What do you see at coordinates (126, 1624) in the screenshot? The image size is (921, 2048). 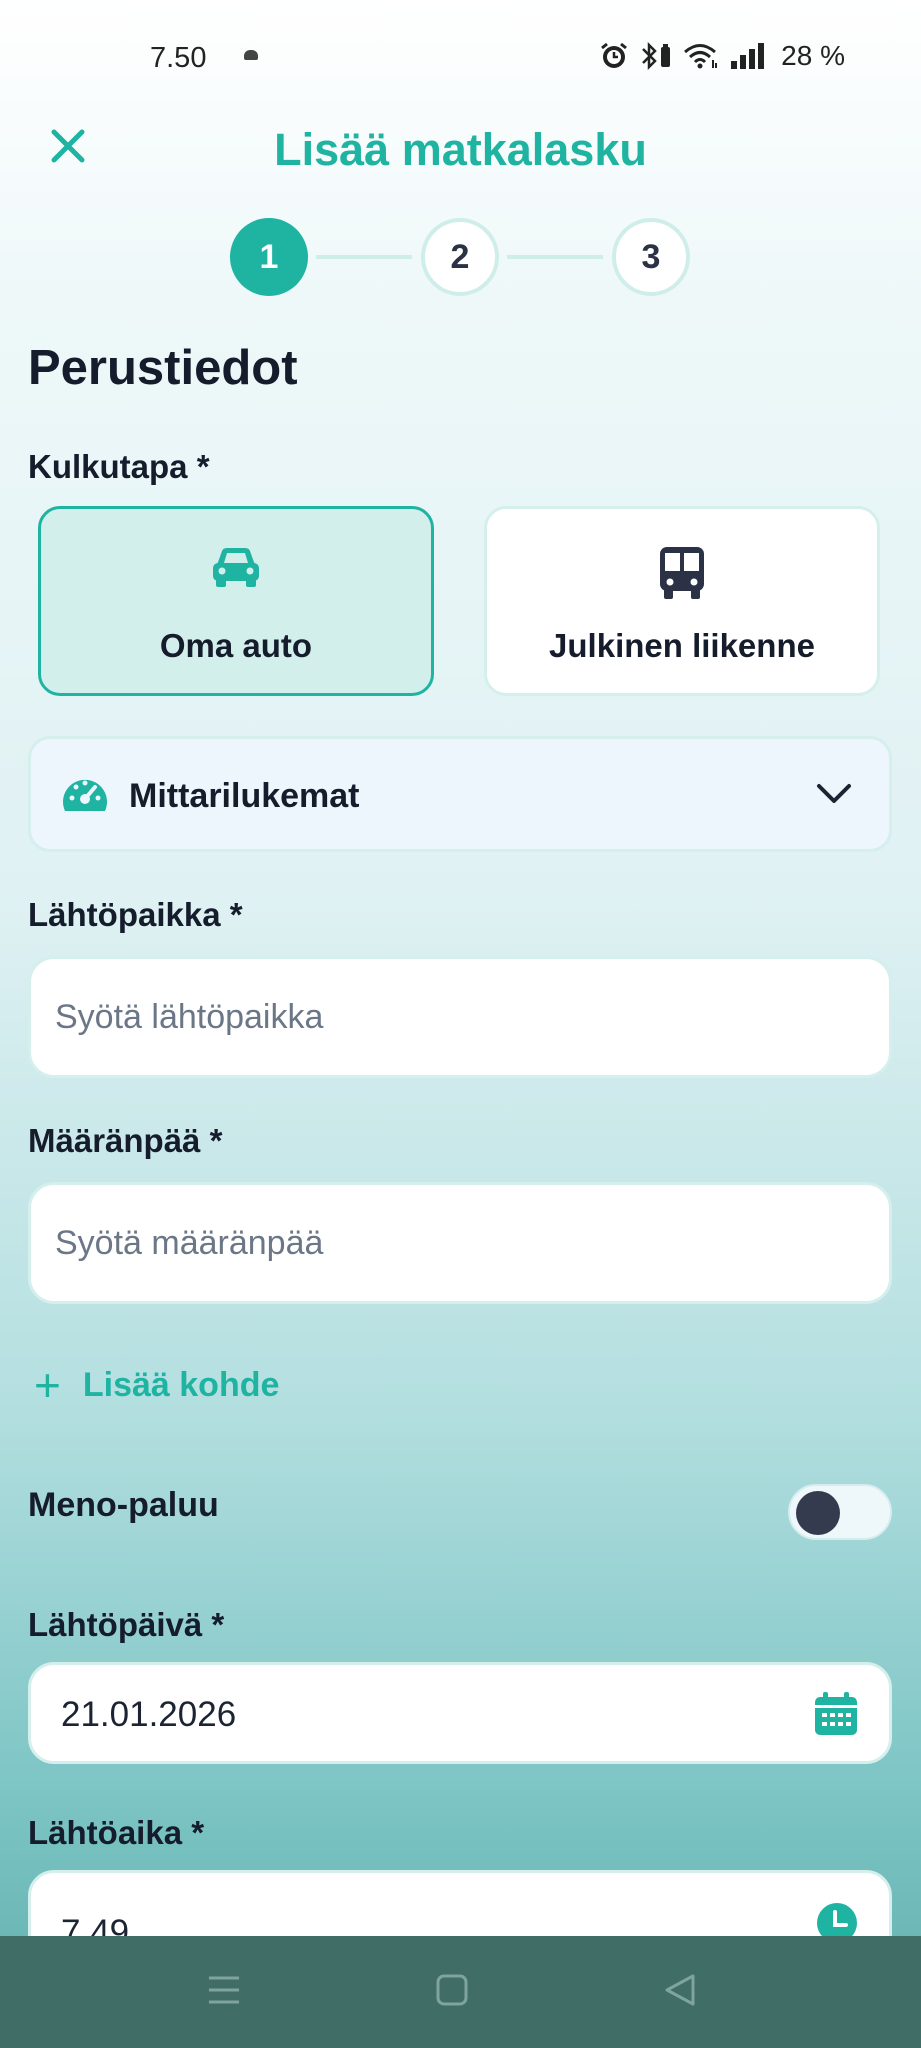 I see `departure-date-label: Lähtöpäivä *` at bounding box center [126, 1624].